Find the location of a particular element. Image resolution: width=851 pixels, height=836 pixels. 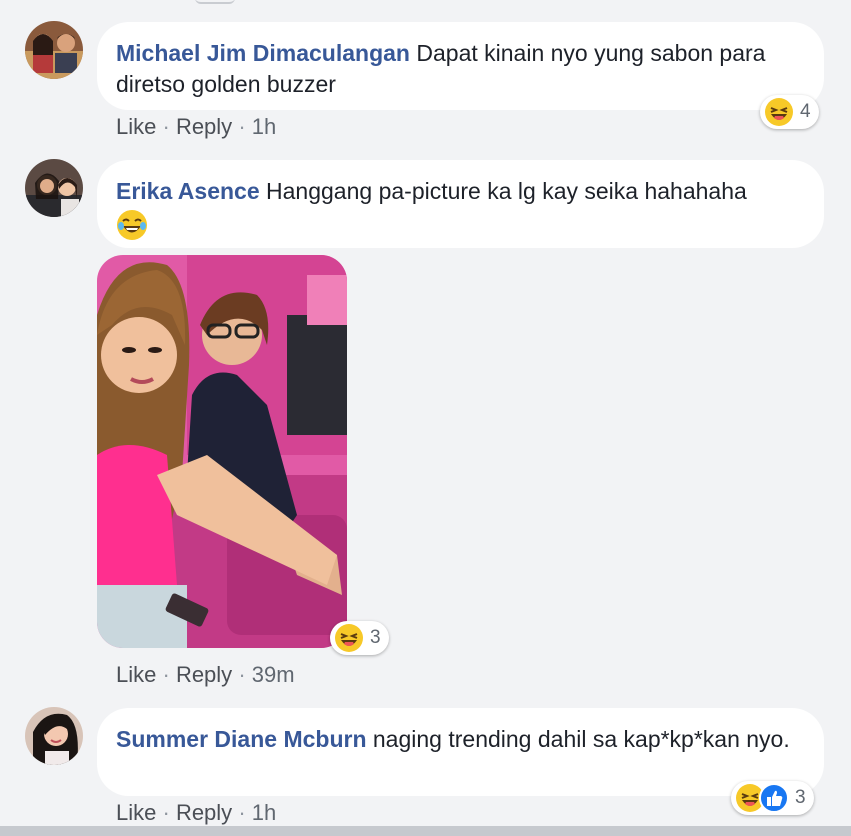

comment-author: Michael Jim Dimaculangan is located at coordinates (263, 53).